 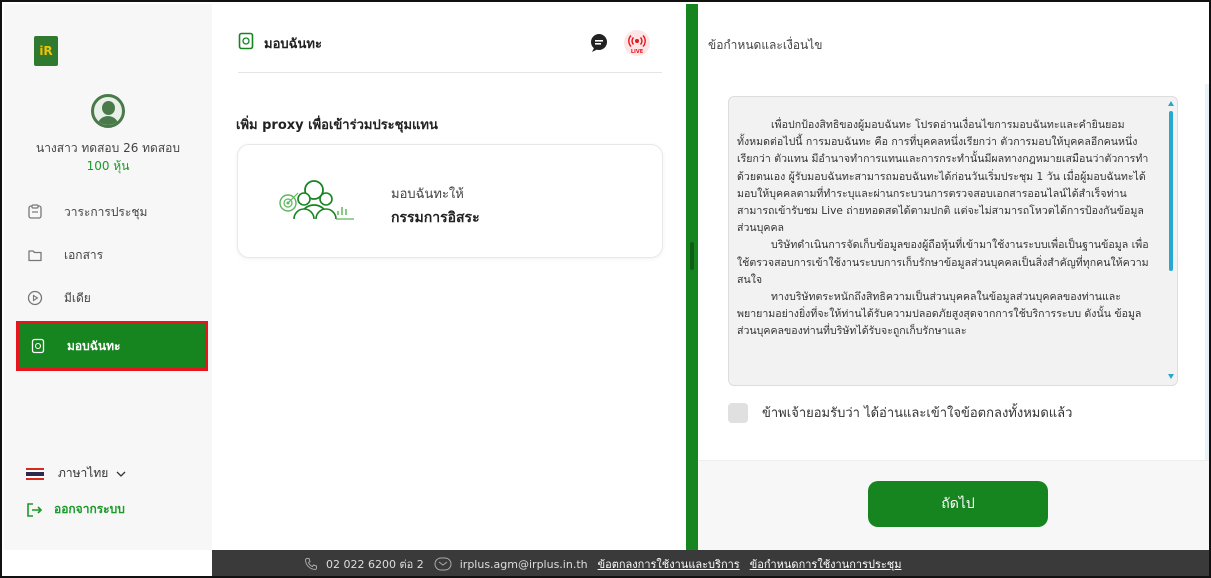 I want to click on proxy-option-card: มอบฉันทะให้ กรรมการอิสระ, so click(x=450, y=201).